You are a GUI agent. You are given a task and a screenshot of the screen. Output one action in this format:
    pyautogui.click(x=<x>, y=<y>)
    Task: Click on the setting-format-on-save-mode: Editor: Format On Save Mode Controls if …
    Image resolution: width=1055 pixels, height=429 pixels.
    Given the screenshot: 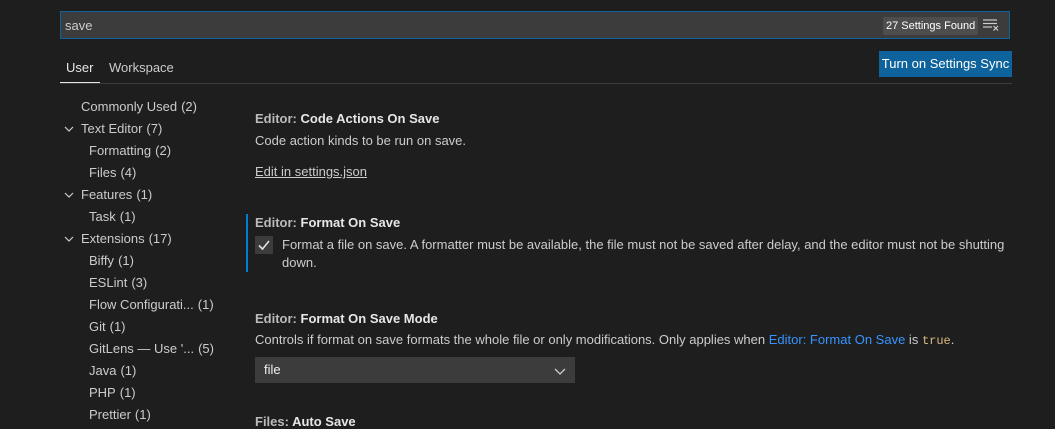 What is the action you would take?
    pyautogui.click(x=636, y=343)
    